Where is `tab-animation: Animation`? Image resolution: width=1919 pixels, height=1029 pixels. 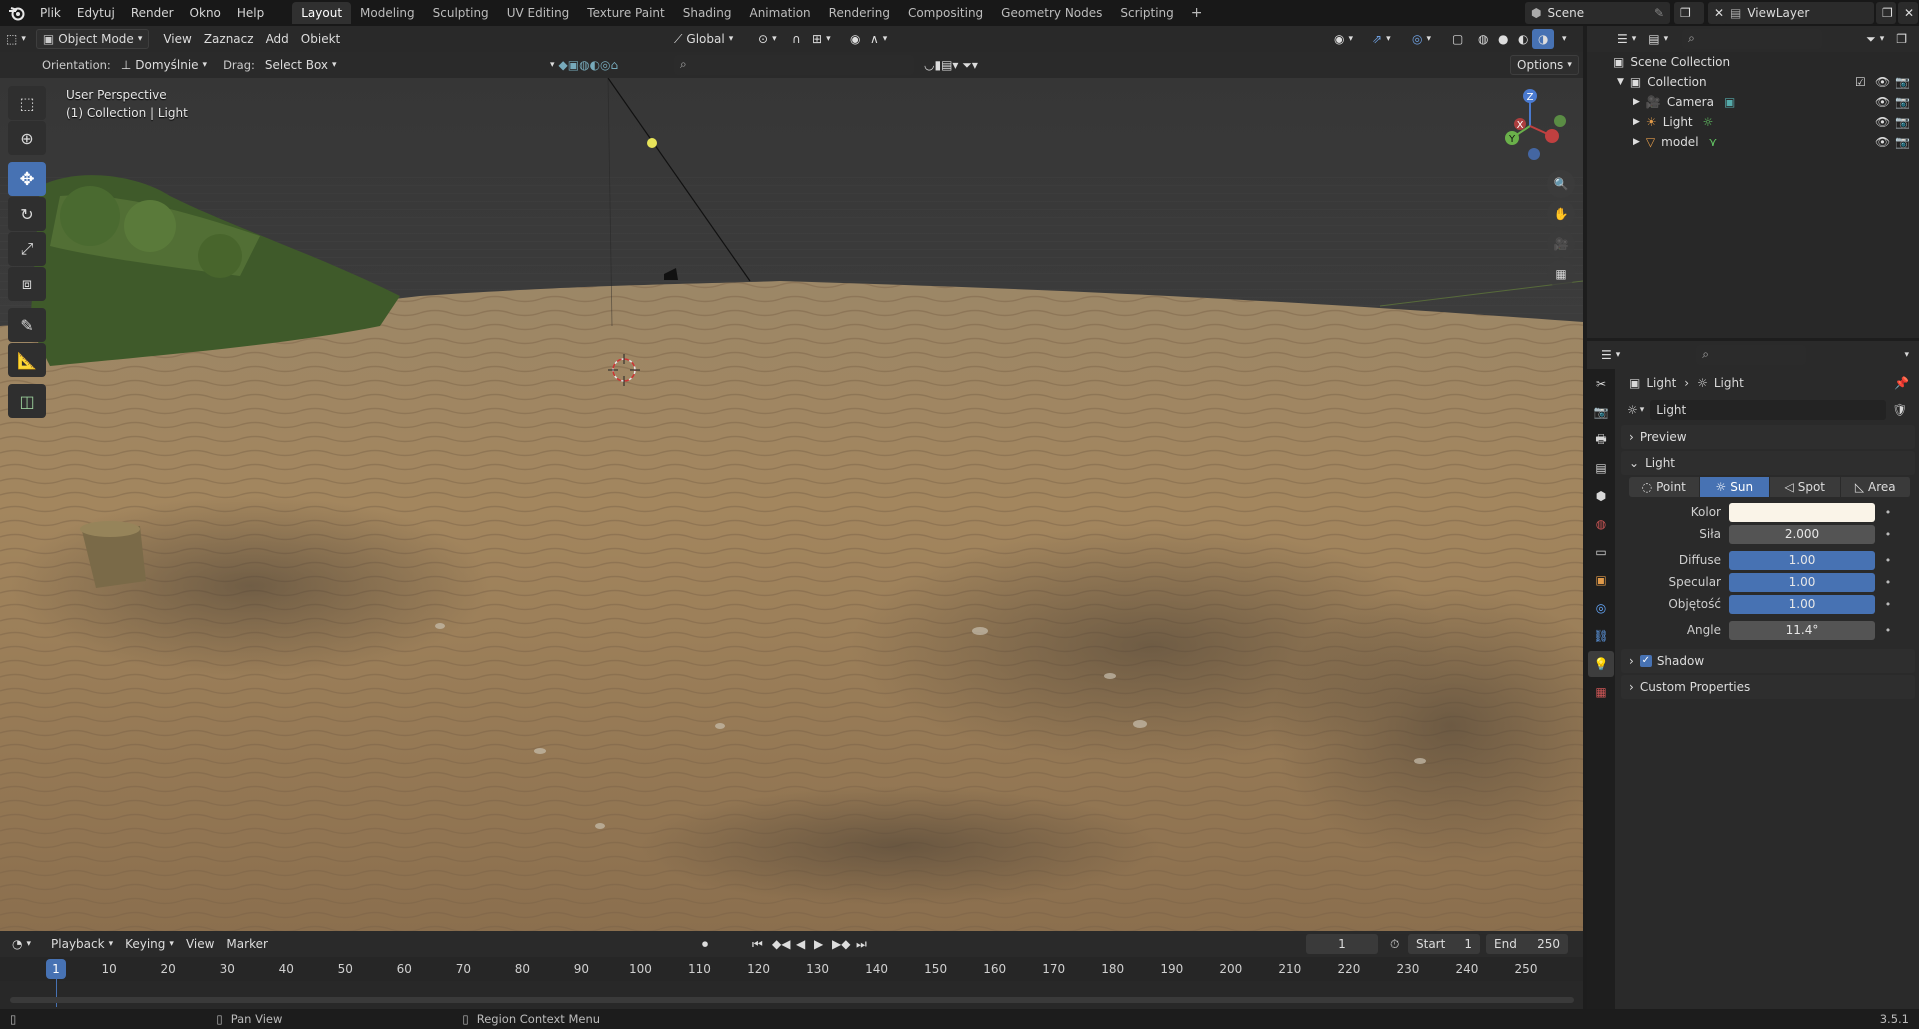
tab-animation: Animation is located at coordinates (779, 13).